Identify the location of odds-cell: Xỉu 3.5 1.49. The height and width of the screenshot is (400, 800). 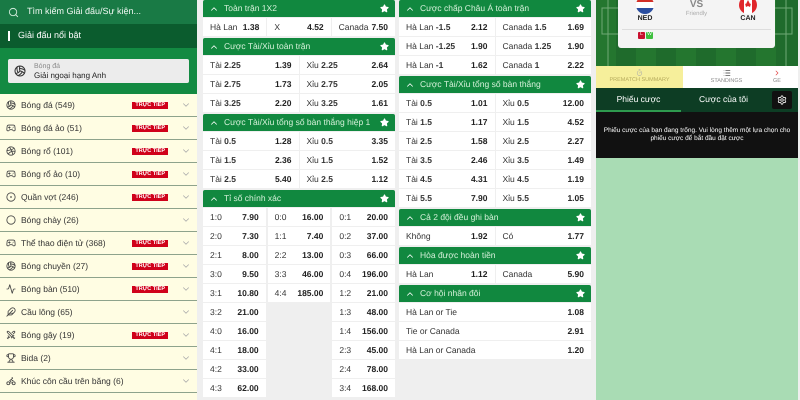
(543, 160).